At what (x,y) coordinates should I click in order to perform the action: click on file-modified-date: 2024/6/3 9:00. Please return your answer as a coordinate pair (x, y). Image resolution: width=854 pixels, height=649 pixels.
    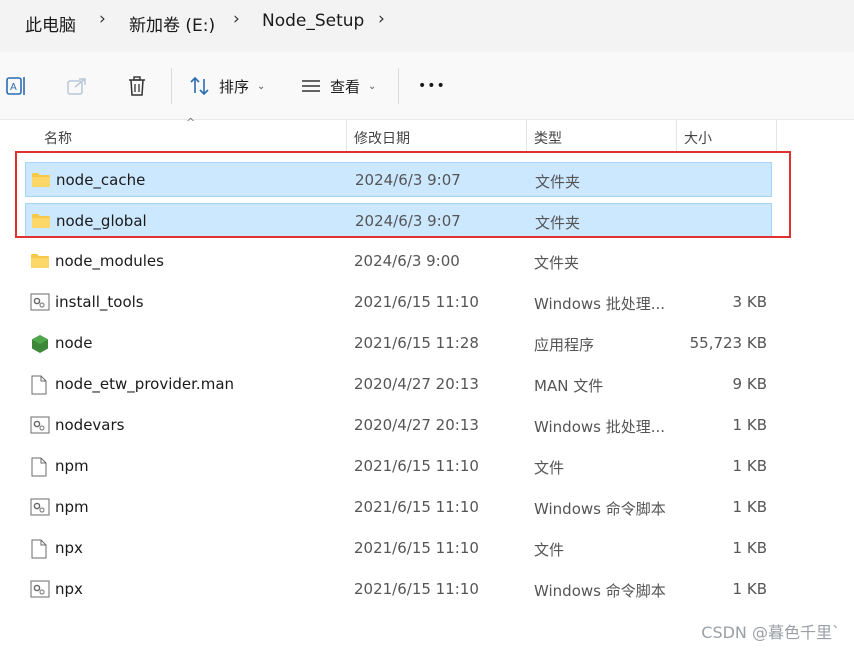
    Looking at the image, I should click on (407, 261).